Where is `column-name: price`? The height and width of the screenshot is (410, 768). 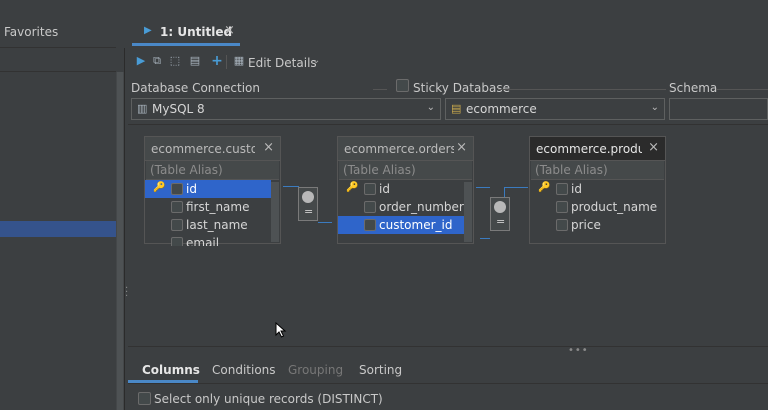 column-name: price is located at coordinates (586, 225).